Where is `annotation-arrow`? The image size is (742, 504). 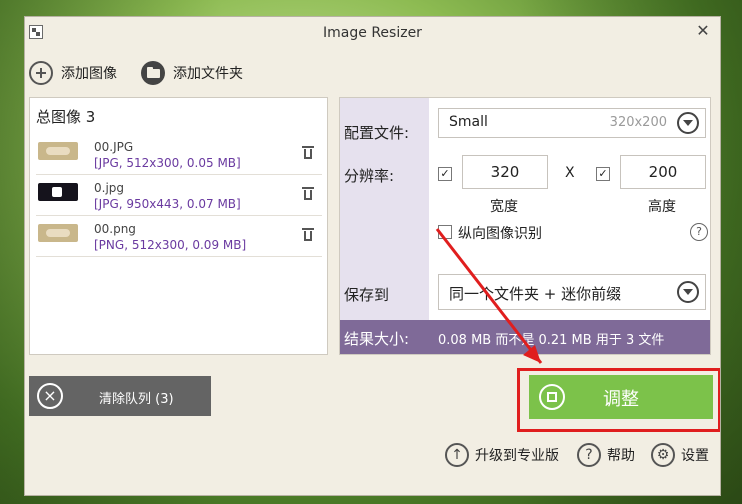
annotation-arrow is located at coordinates (489, 296).